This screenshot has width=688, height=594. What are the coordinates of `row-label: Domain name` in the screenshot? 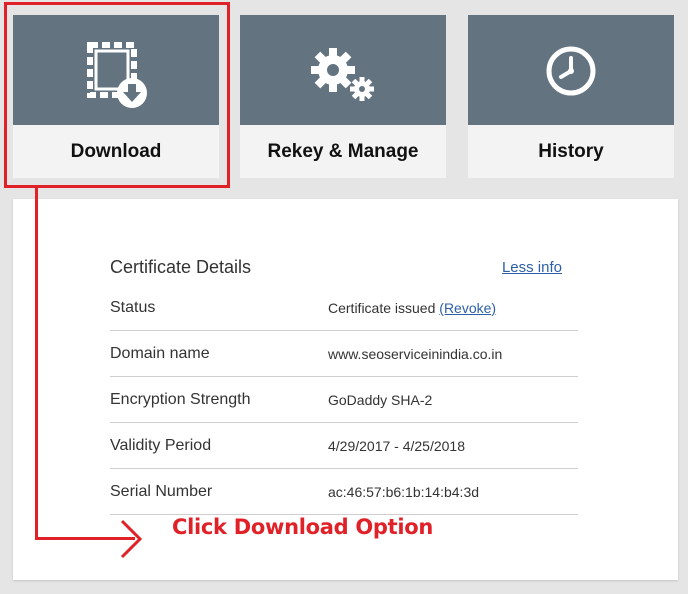 It's located at (160, 353).